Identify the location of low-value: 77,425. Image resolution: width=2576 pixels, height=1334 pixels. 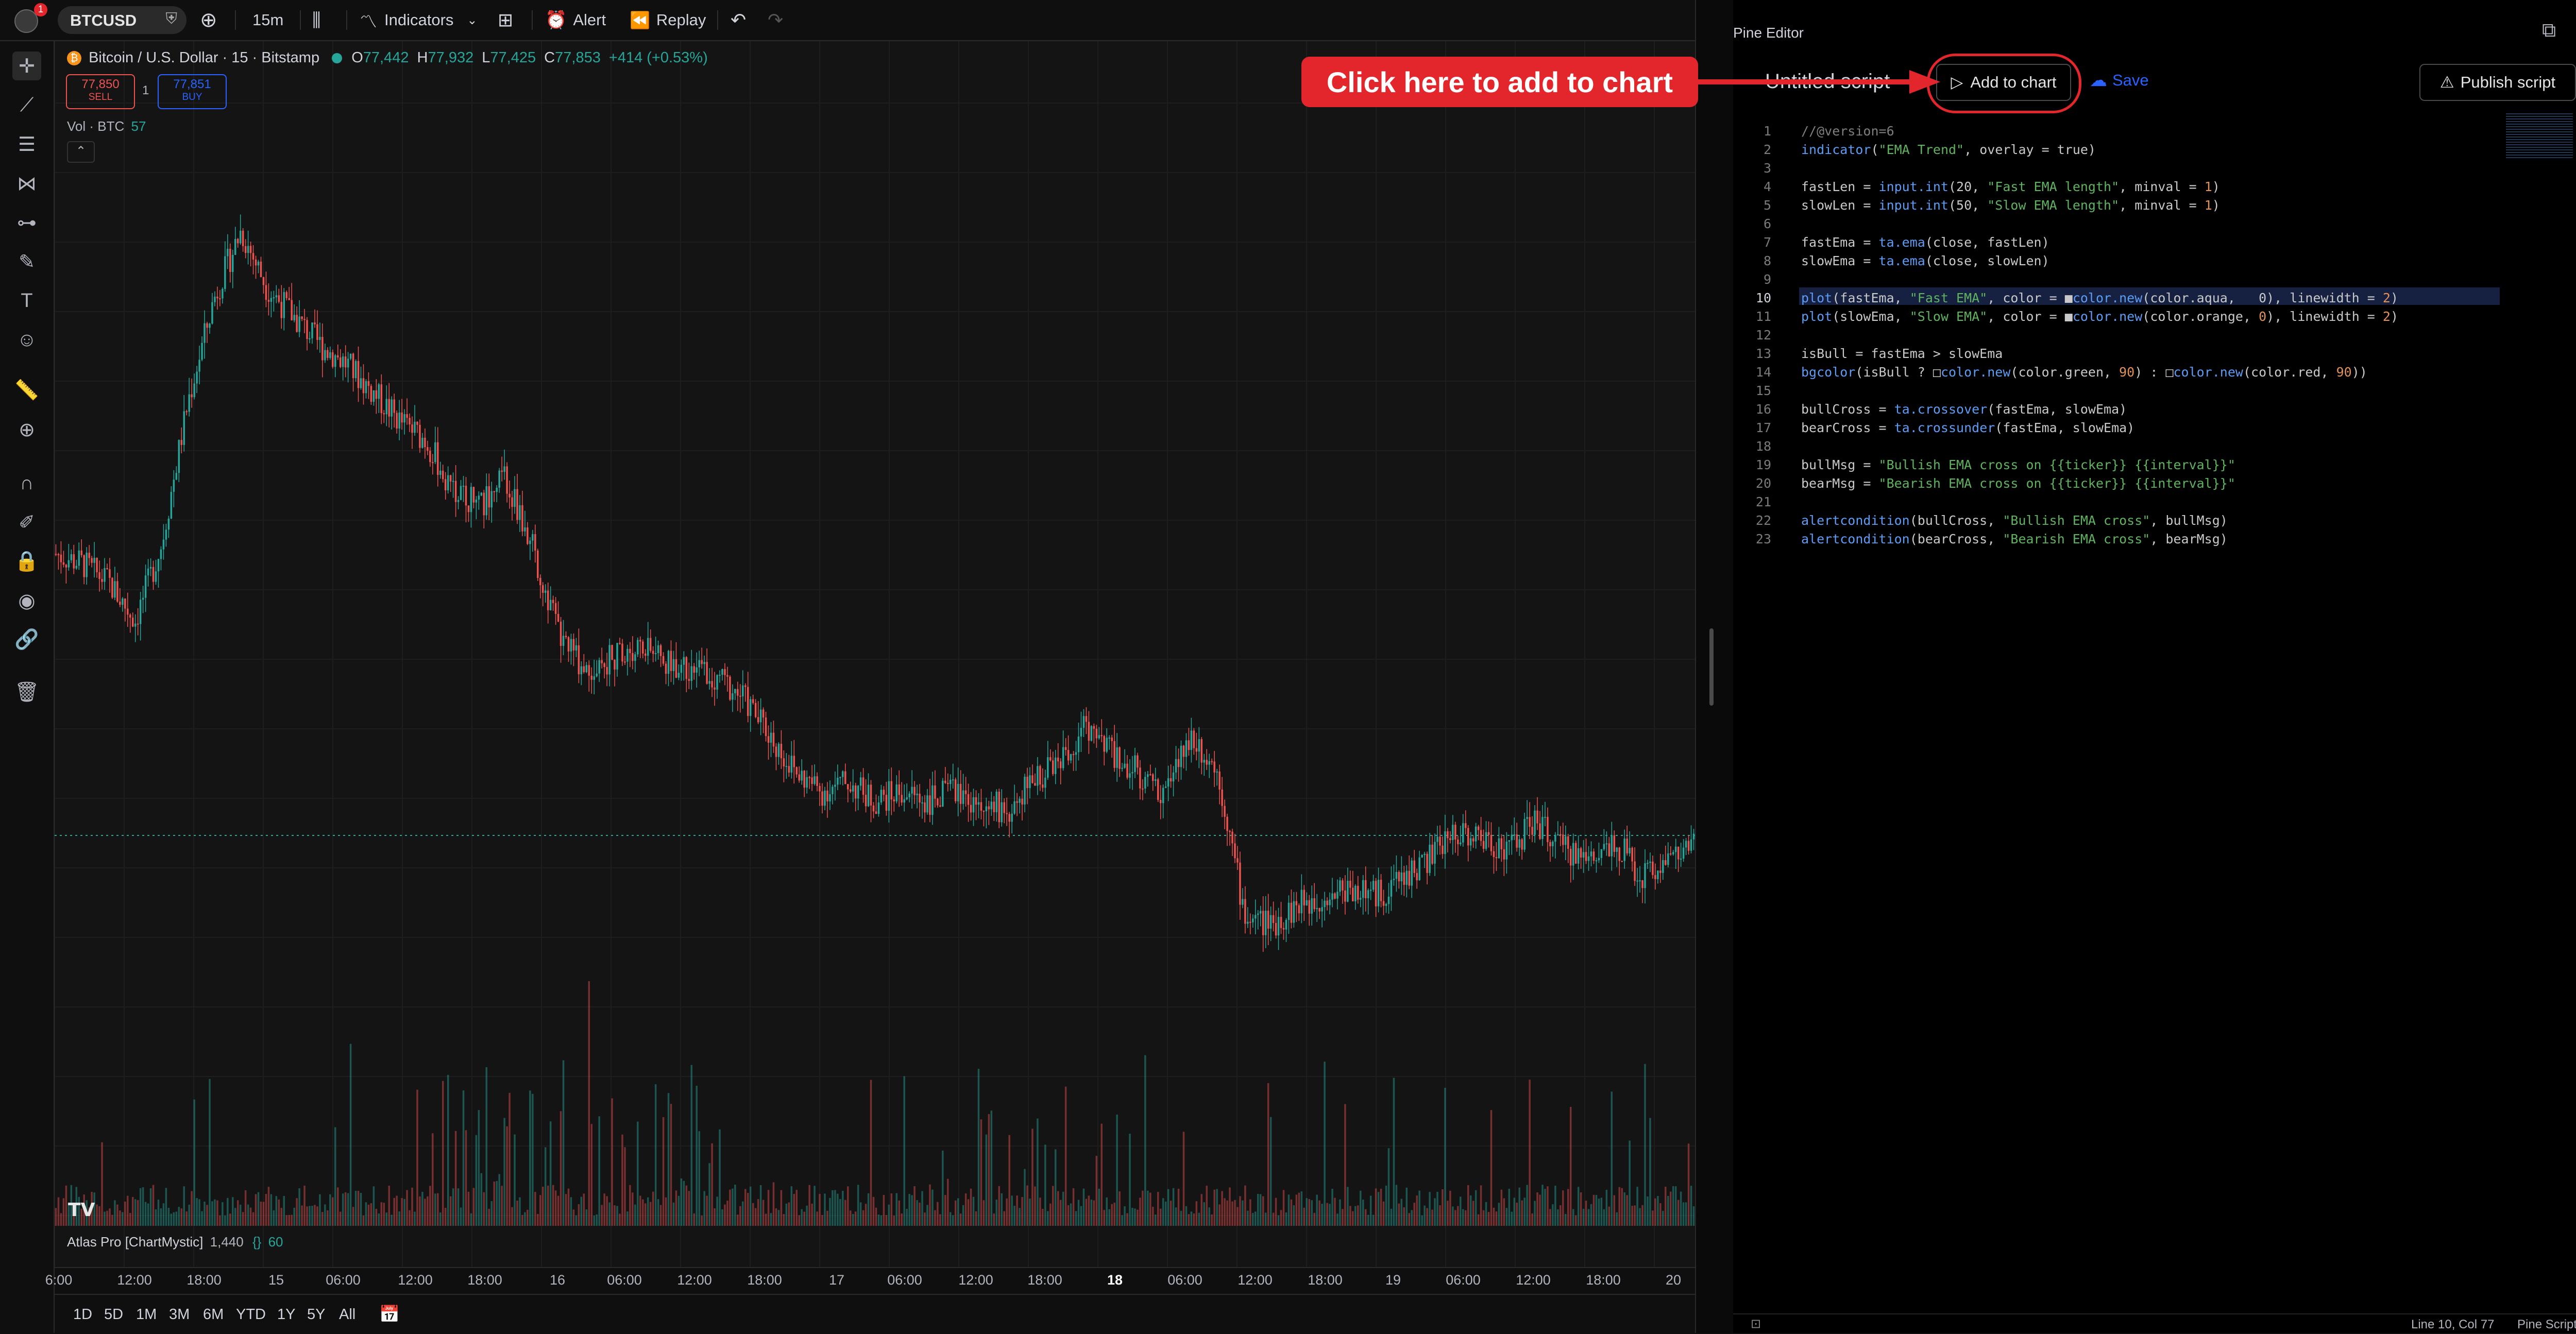
(513, 58).